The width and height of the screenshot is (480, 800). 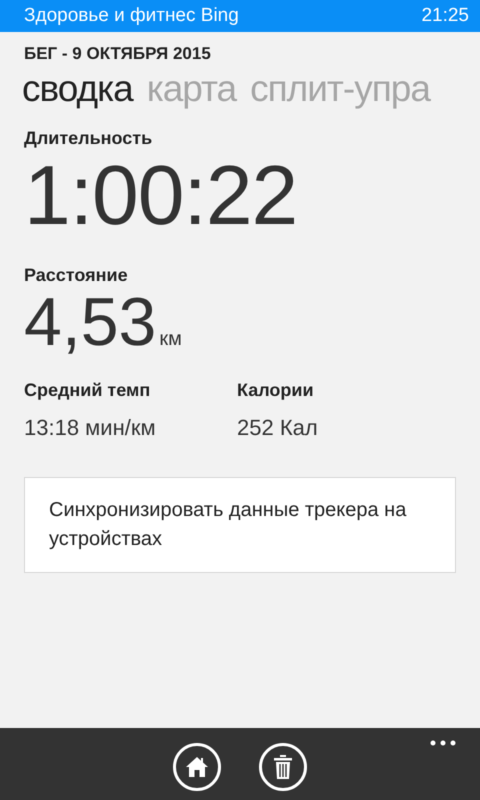 I want to click on metric-label: Средний темп, so click(x=88, y=390).